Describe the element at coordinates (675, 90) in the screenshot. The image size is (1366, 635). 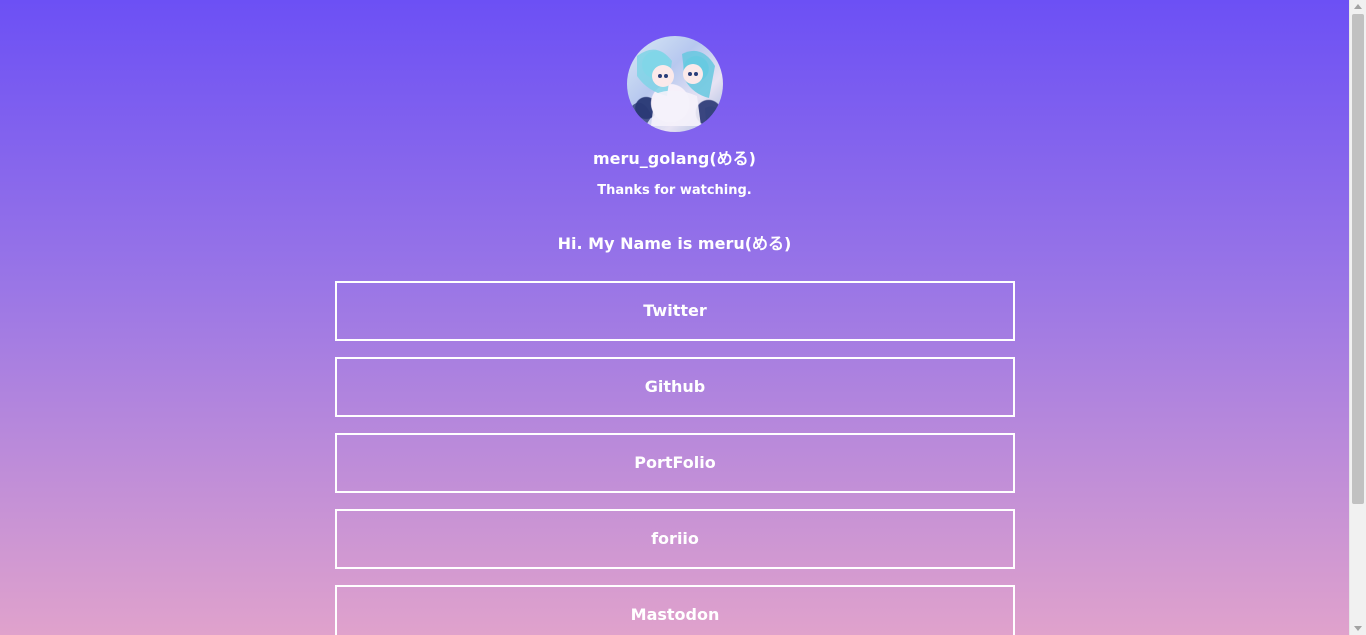
I see `avatar-illustration` at that location.